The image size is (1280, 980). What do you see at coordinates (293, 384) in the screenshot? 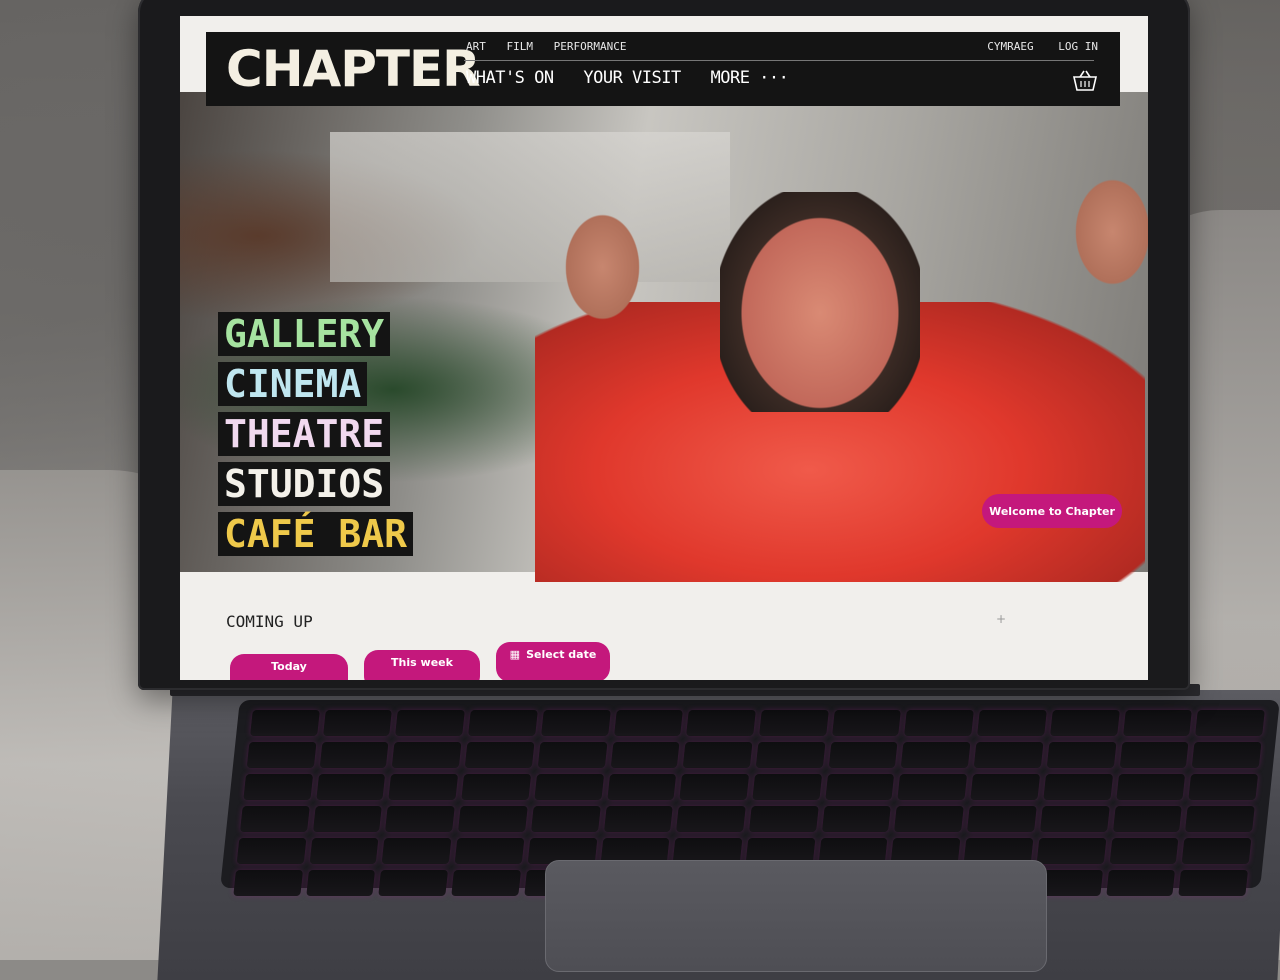
I see `hero-word-cinema: CINEMA` at bounding box center [293, 384].